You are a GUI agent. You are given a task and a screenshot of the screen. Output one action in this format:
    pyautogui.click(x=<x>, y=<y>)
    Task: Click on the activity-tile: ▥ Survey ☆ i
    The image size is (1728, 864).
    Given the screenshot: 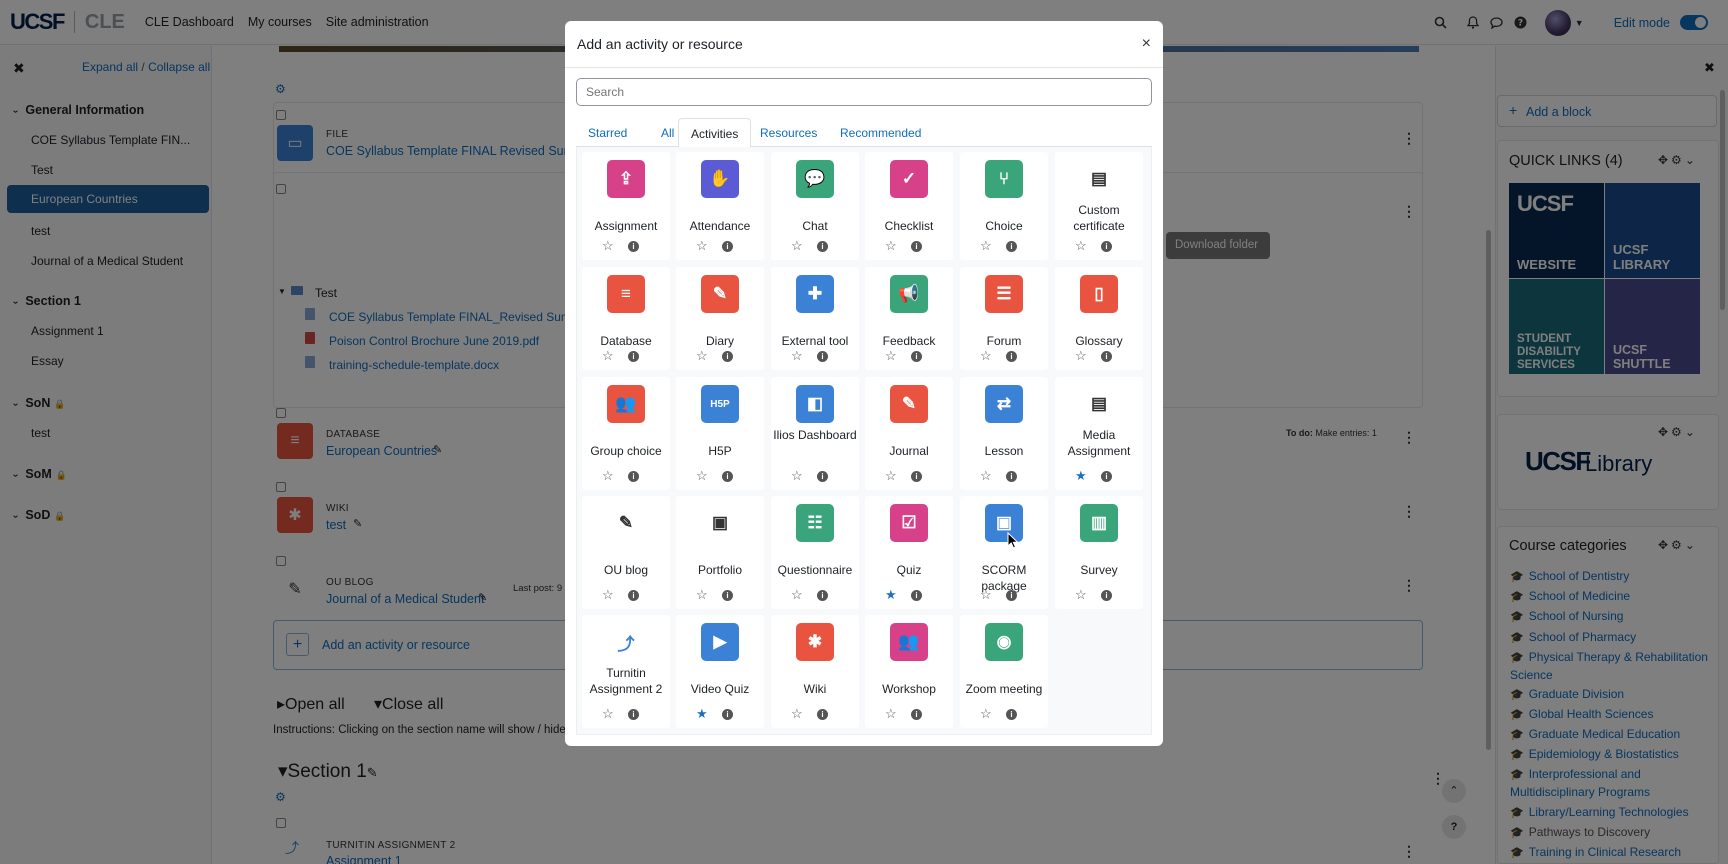 What is the action you would take?
    pyautogui.click(x=1099, y=552)
    